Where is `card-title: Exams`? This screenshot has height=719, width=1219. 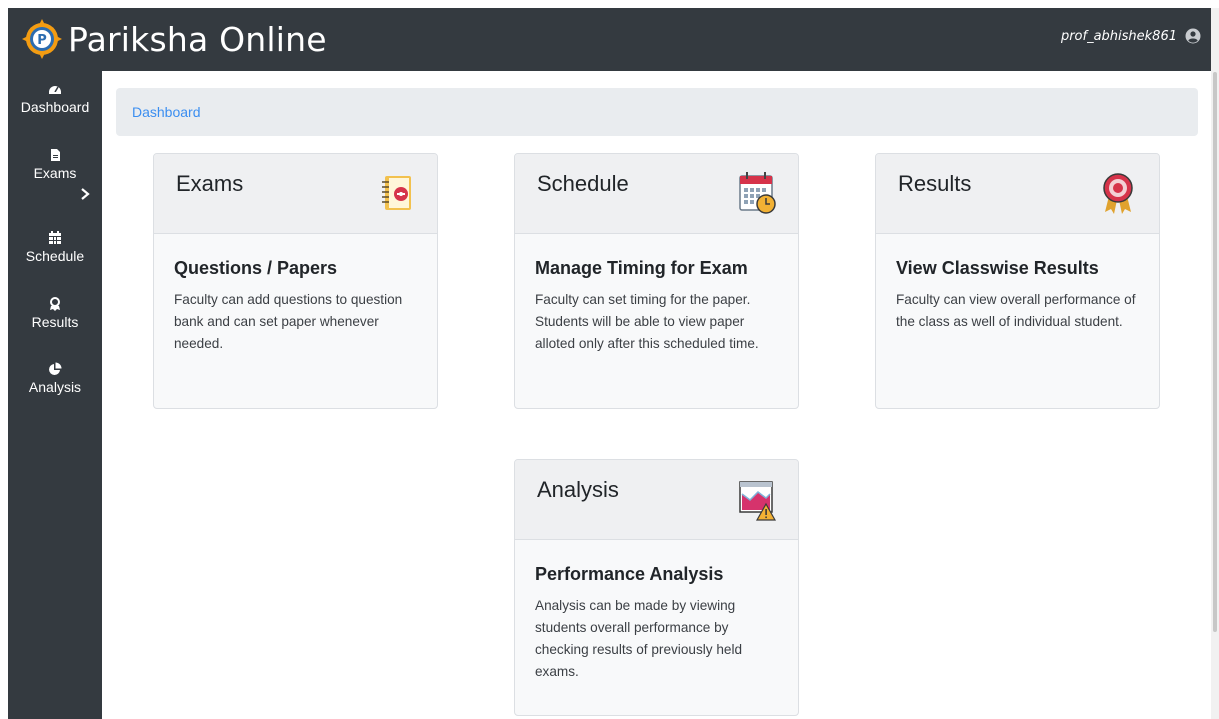 card-title: Exams is located at coordinates (210, 183).